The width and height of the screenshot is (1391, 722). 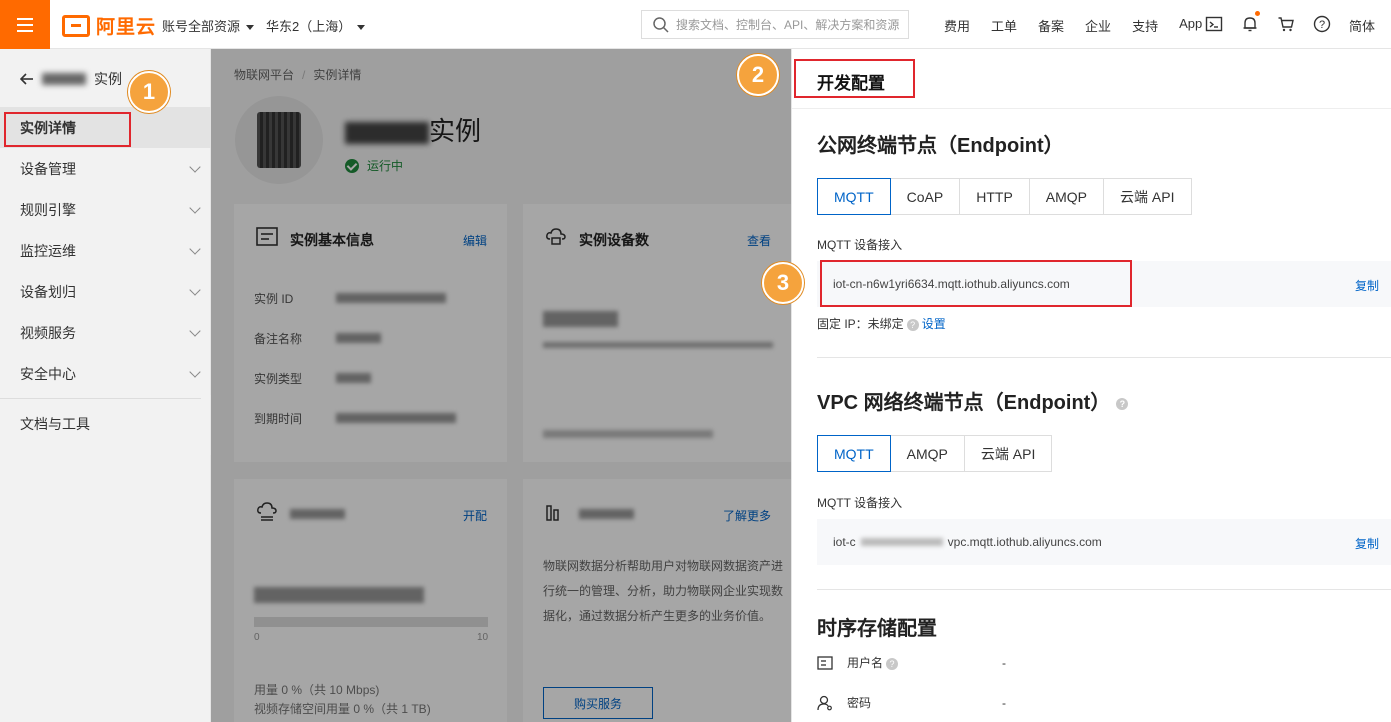 What do you see at coordinates (100, 398) in the screenshot?
I see `sidebar-divider` at bounding box center [100, 398].